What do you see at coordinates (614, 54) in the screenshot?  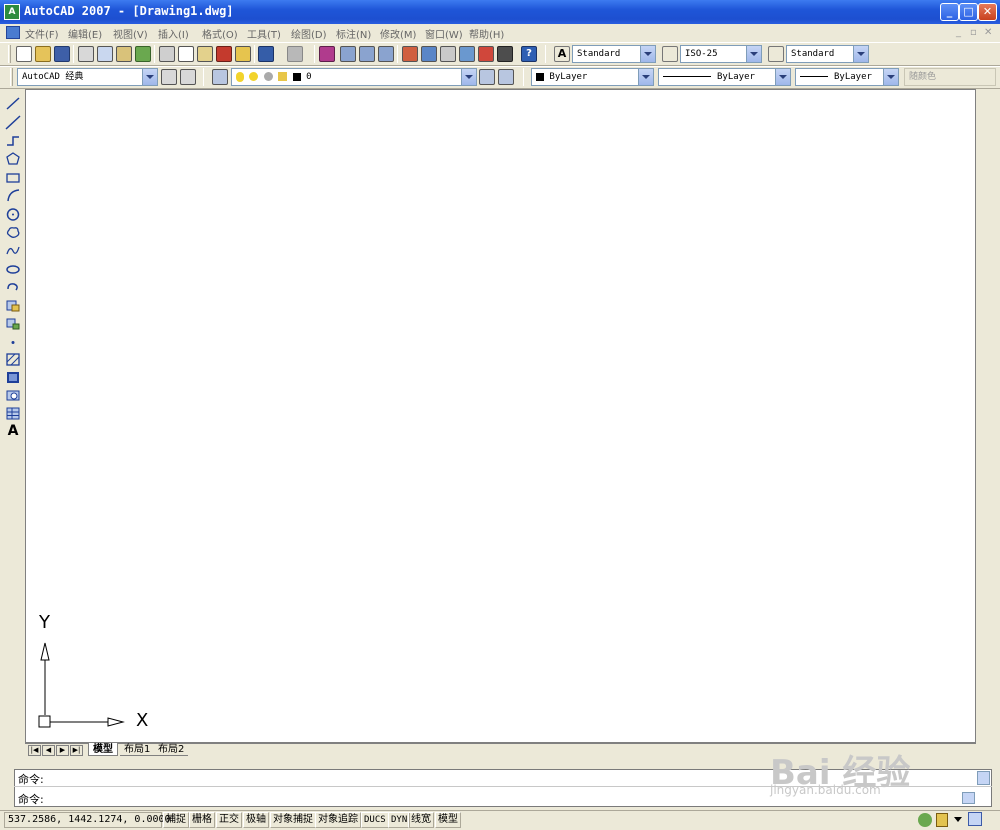 I see `text-style-select: Standard` at bounding box center [614, 54].